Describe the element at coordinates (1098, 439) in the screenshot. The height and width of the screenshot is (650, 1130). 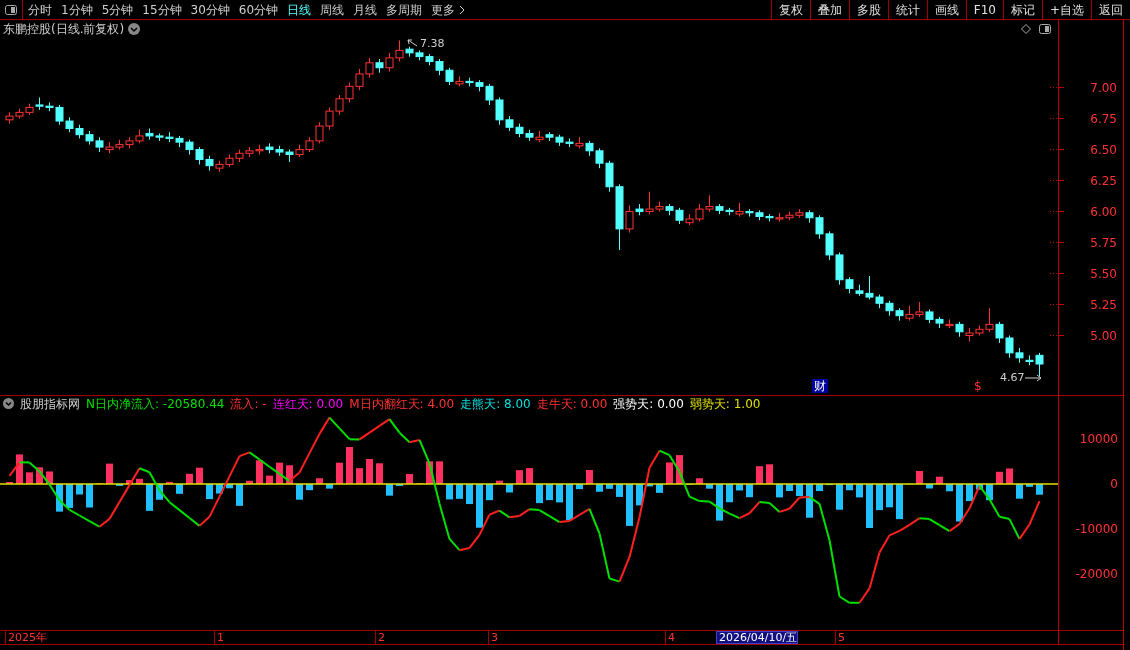
I see `indicator-axis-label: 10000` at that location.